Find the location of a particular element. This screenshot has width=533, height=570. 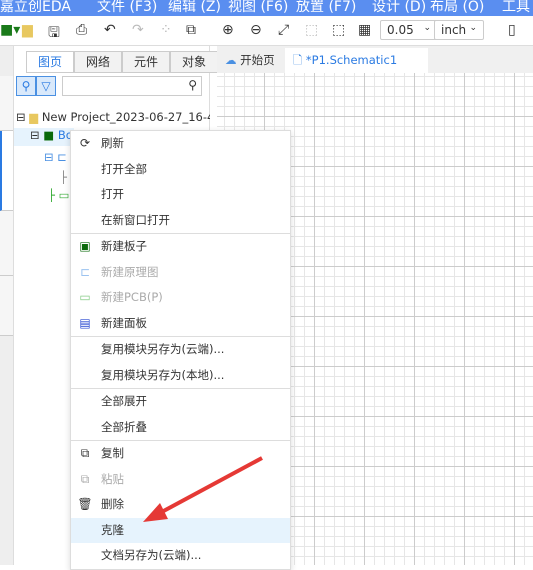

red-arrow-annotation is located at coordinates (203, 489).